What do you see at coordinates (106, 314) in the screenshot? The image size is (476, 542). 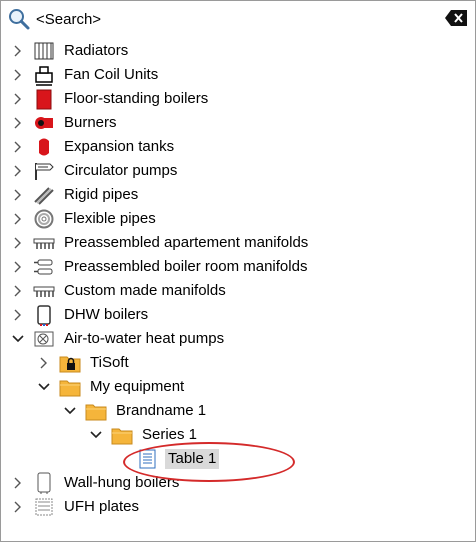 I see `tree-item-label: DHW boilers` at bounding box center [106, 314].